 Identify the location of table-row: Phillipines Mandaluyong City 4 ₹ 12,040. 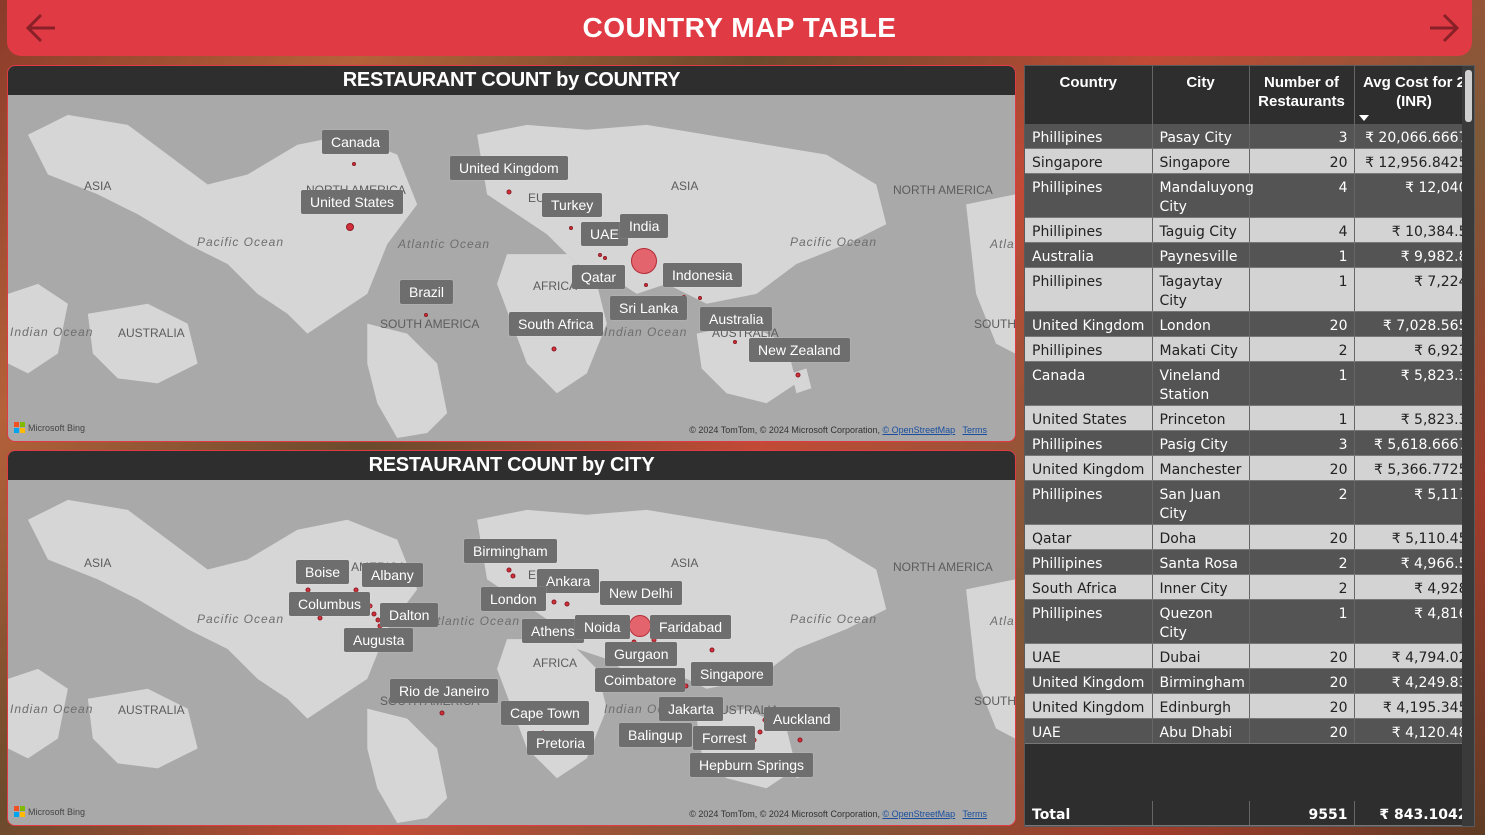
(1249, 195).